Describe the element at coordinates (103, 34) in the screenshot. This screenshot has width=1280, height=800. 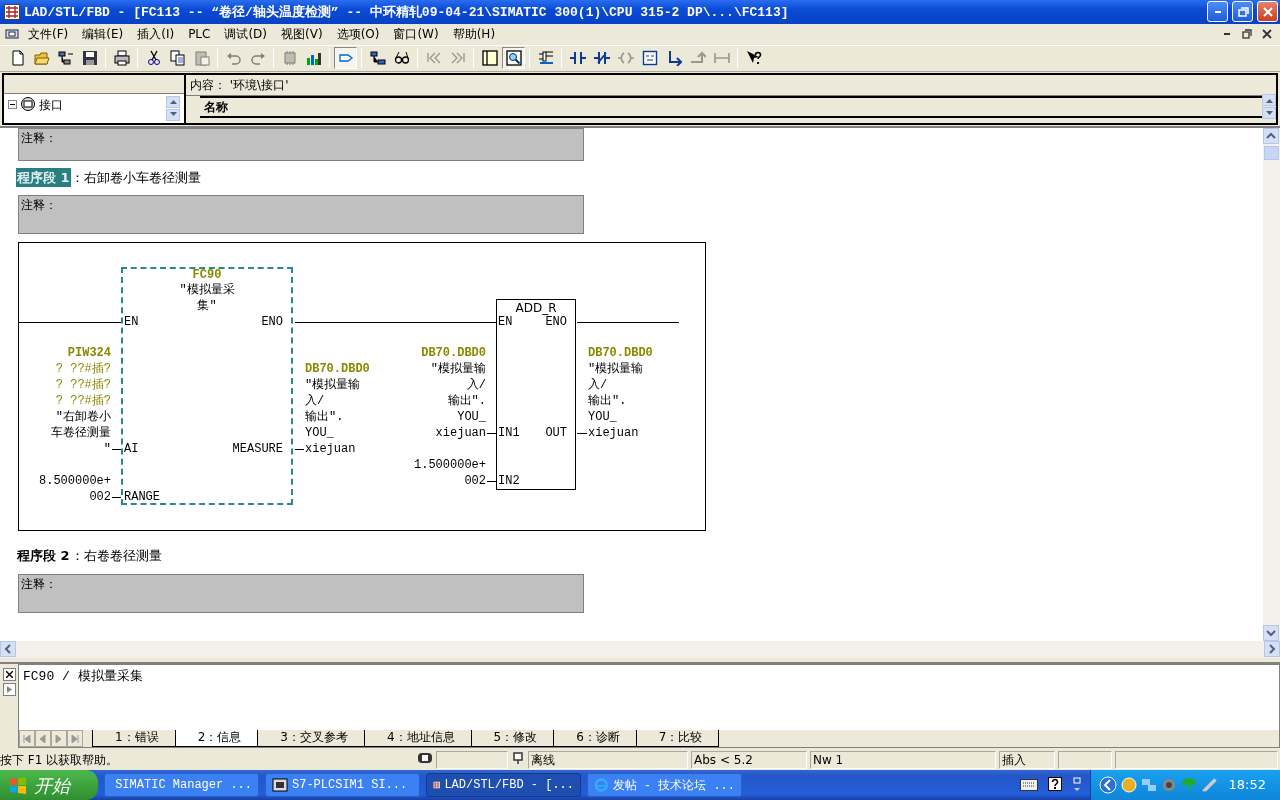
I see `menu-item: 编辑(E)` at that location.